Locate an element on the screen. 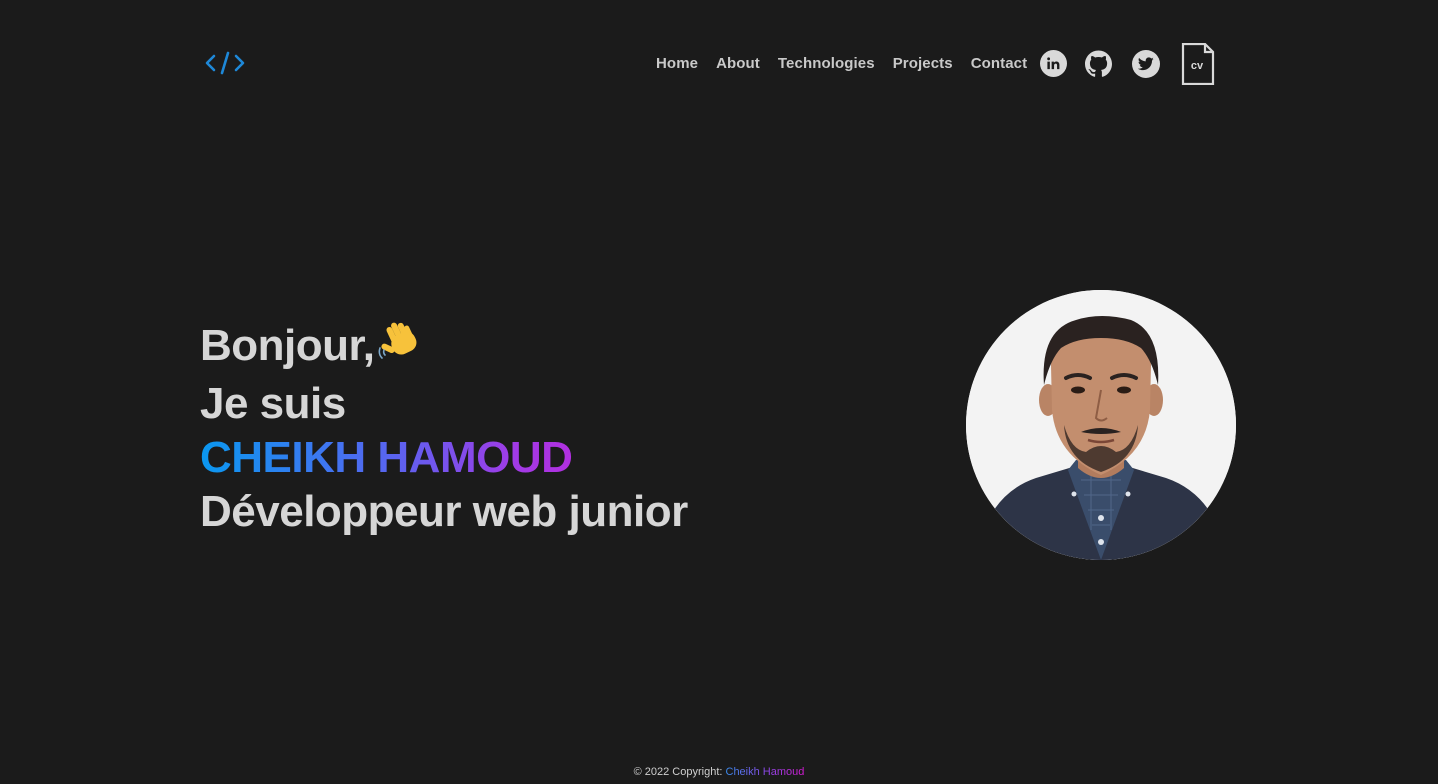 The width and height of the screenshot is (1438, 784). social-links: cv is located at coordinates (1127, 64).